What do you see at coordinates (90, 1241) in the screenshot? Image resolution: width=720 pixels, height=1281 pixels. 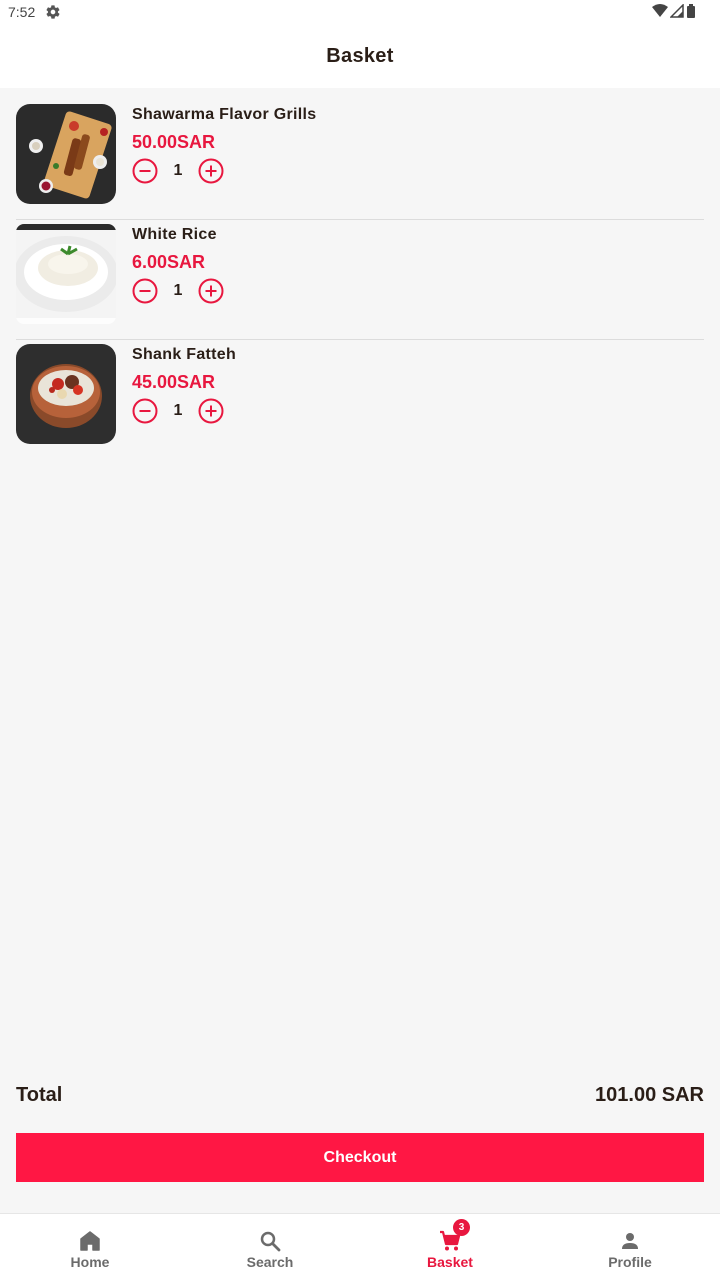 I see `home-icon` at bounding box center [90, 1241].